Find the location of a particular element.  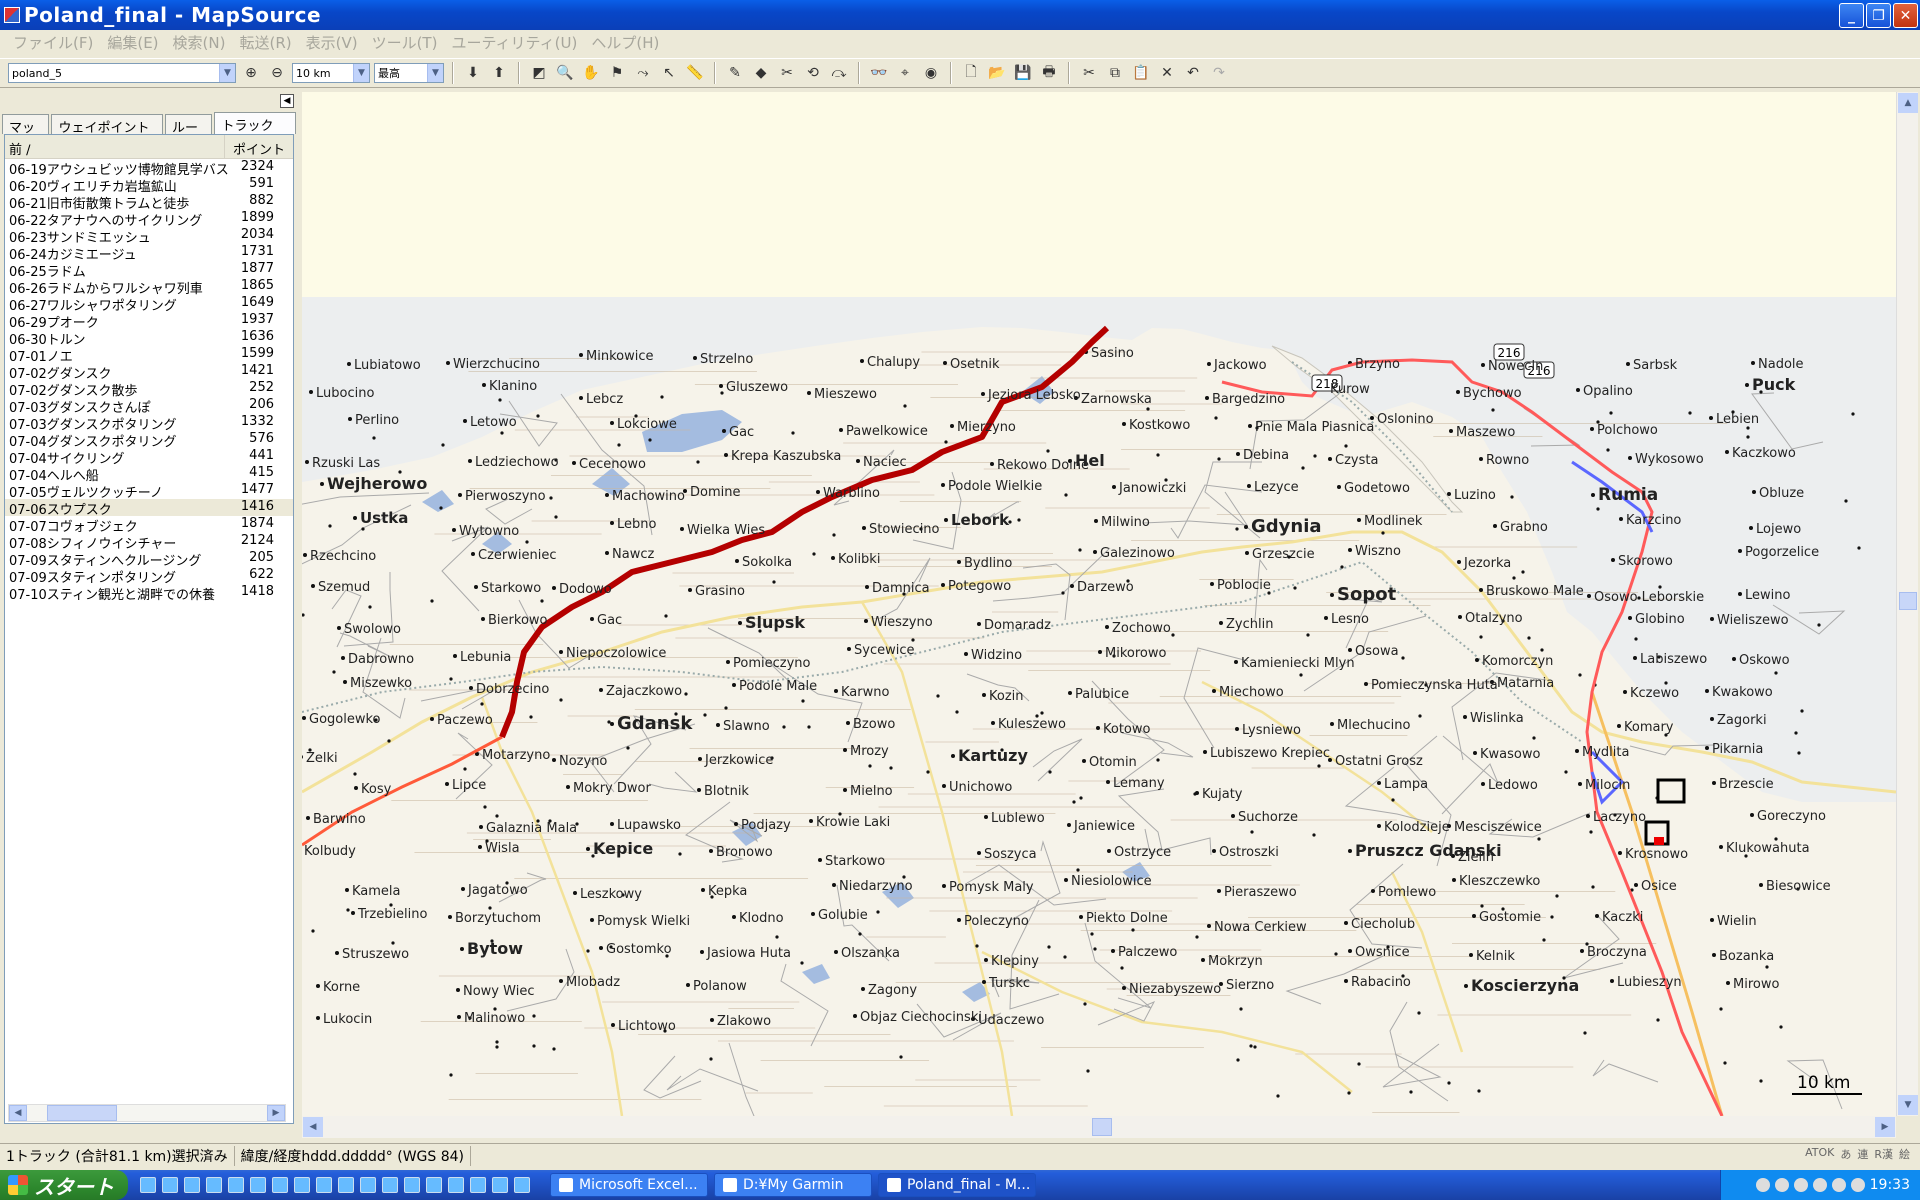

join-track-icon: ⟲ is located at coordinates (813, 73).